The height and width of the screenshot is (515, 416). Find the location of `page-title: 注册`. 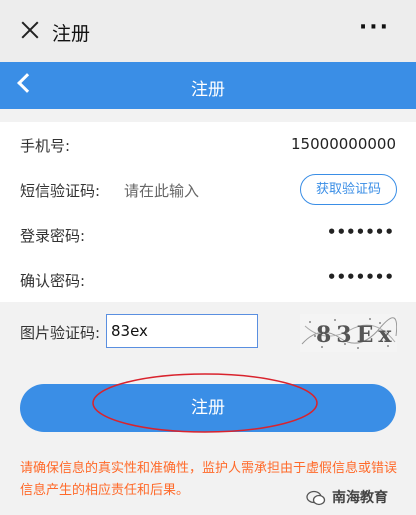

page-title: 注册 is located at coordinates (208, 90).